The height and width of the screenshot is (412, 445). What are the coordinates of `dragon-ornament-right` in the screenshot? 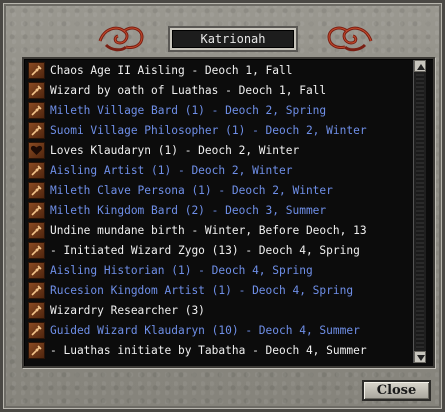 It's located at (350, 39).